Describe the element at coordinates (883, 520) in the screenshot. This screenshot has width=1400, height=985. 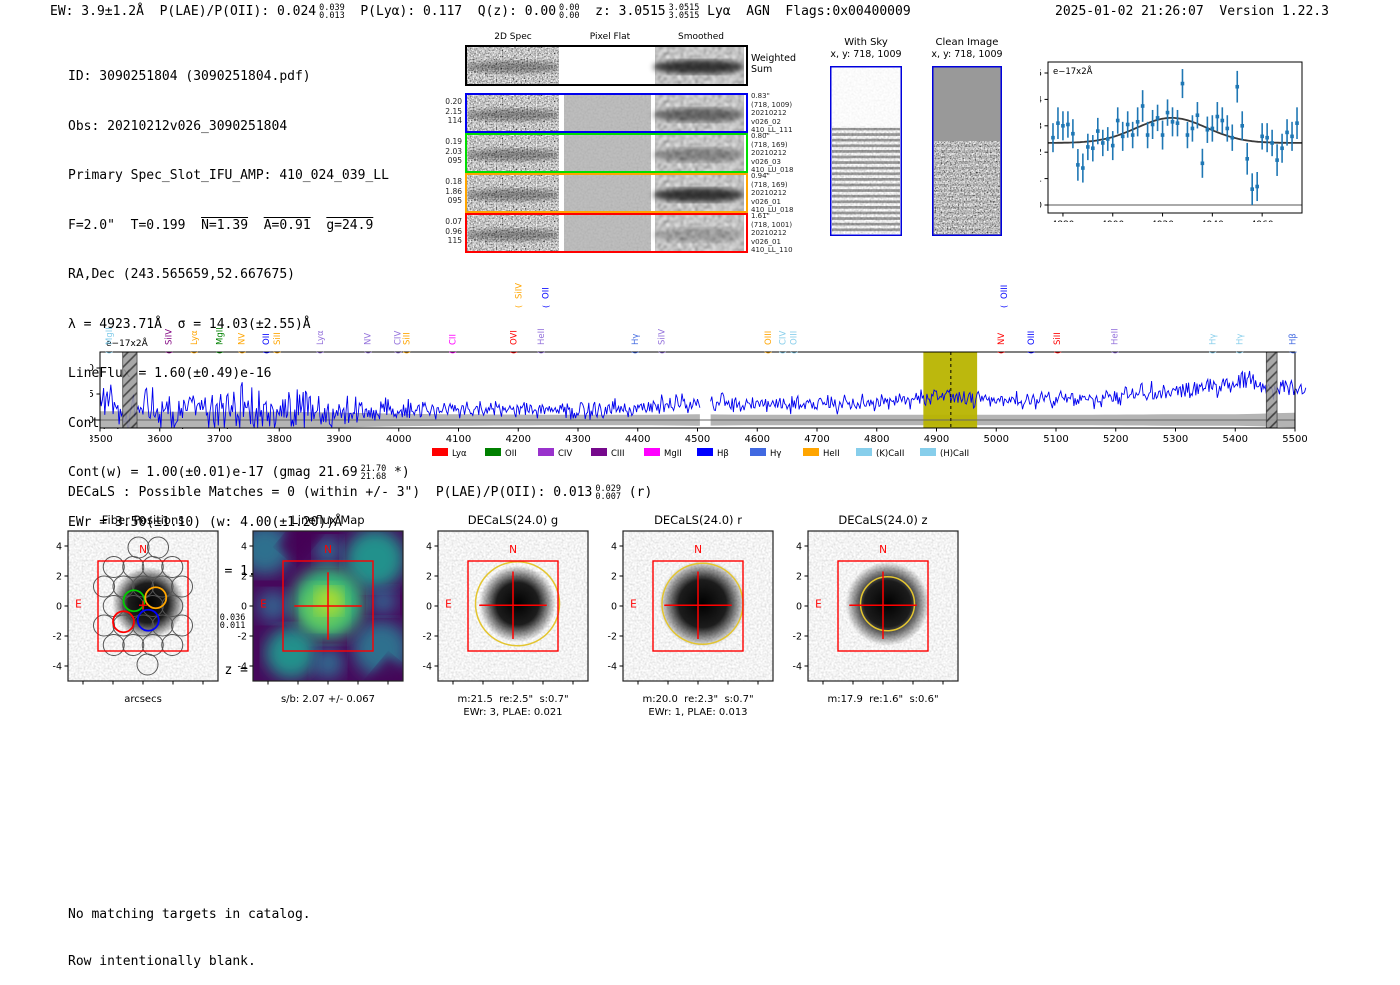
I see `panel-title: DECaLS(24.0) z` at that location.